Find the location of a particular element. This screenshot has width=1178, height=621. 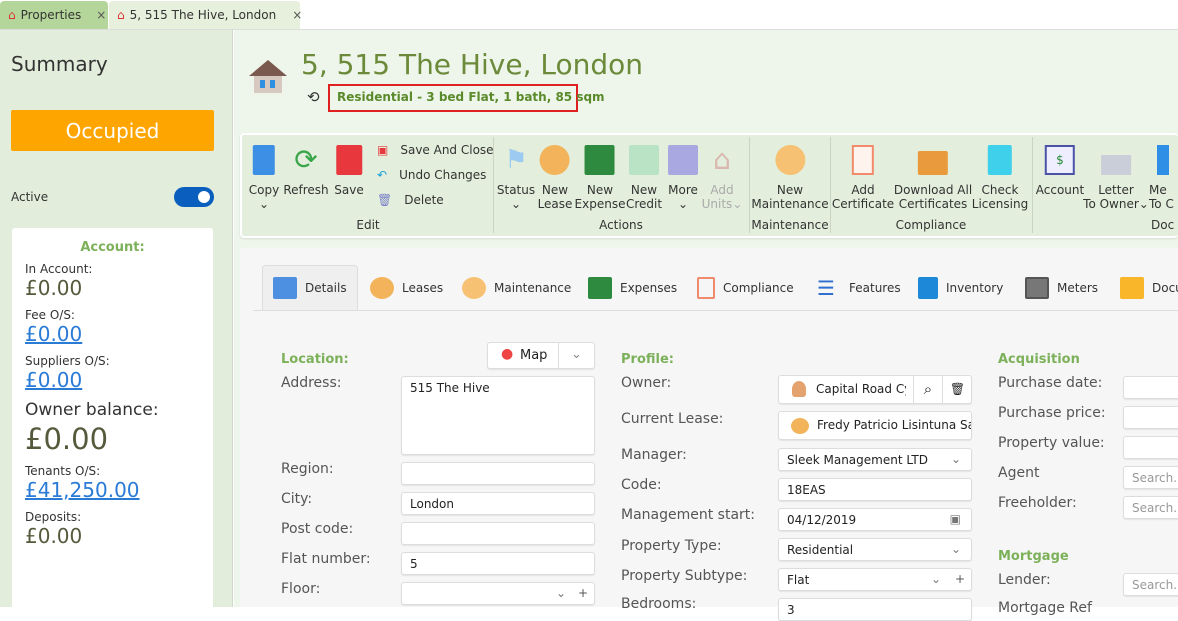

new-credit-button: New Credit is located at coordinates (644, 178).